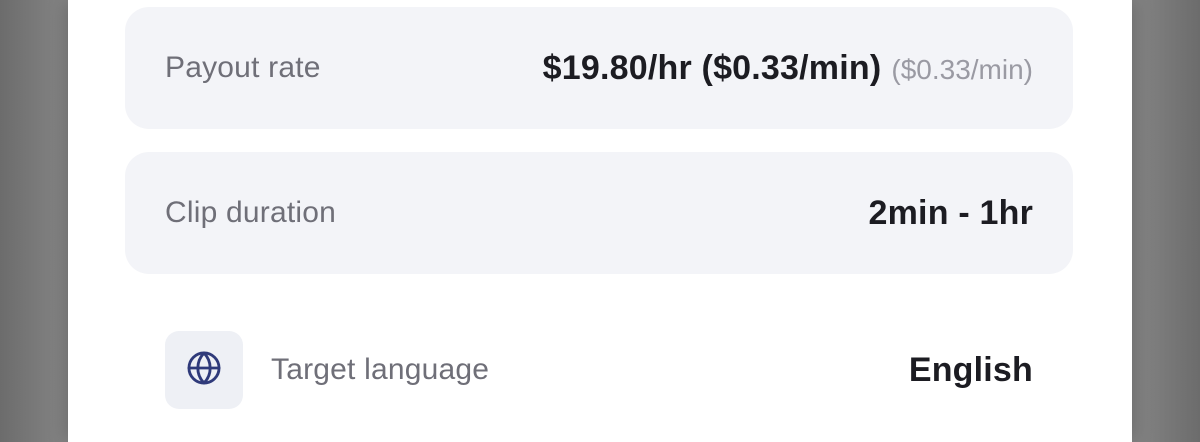 This screenshot has width=1200, height=442. What do you see at coordinates (34, 221) in the screenshot?
I see `overlay-backdrop-left` at bounding box center [34, 221].